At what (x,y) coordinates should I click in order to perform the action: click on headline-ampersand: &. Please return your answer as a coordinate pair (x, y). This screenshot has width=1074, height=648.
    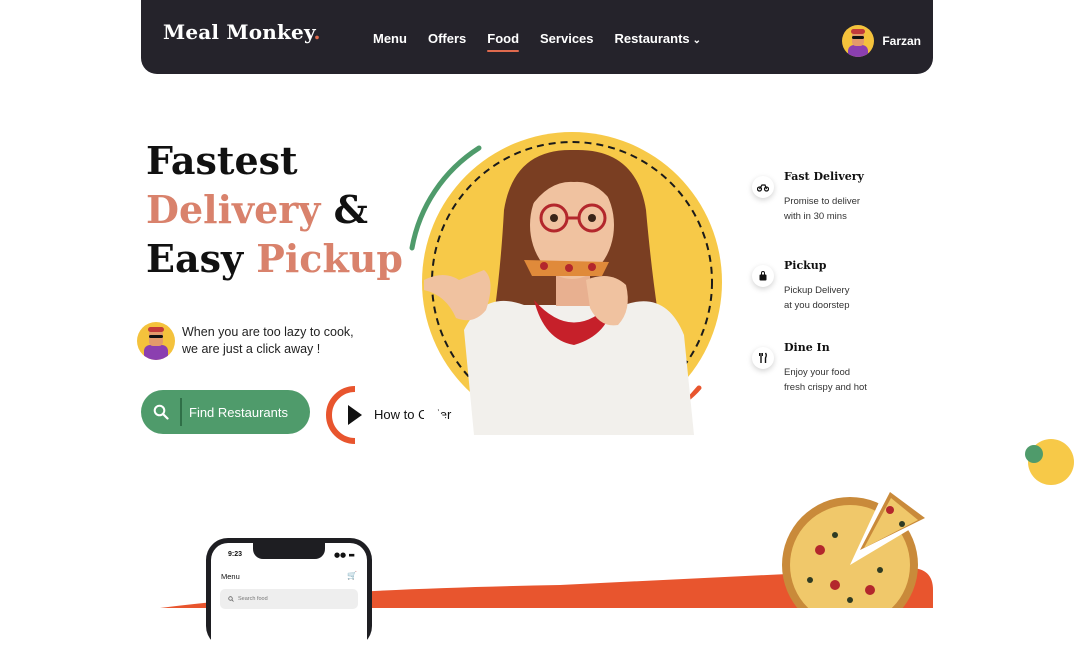
    Looking at the image, I should click on (344, 209).